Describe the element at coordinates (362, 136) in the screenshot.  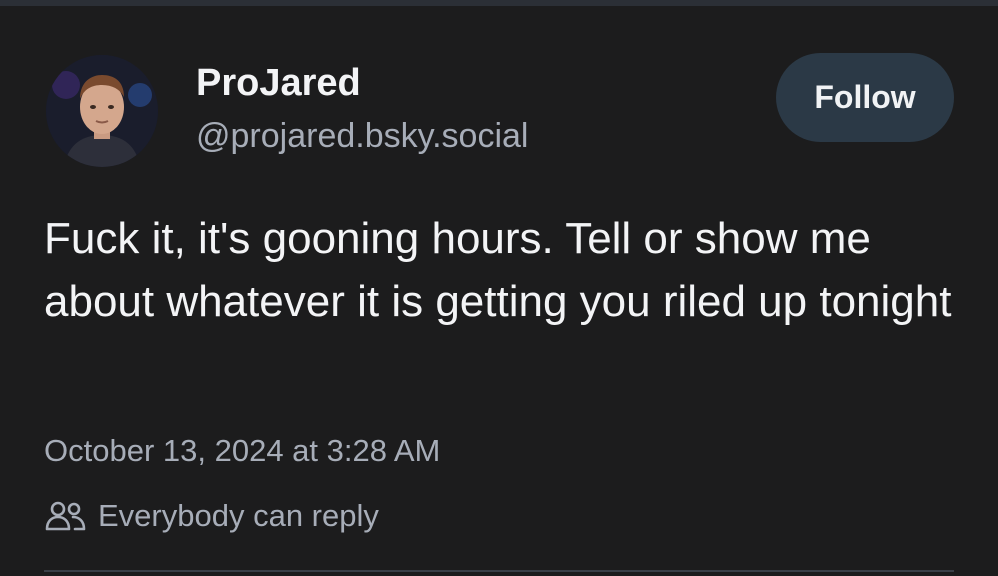
I see `author-handle: @projared.bsky.social` at that location.